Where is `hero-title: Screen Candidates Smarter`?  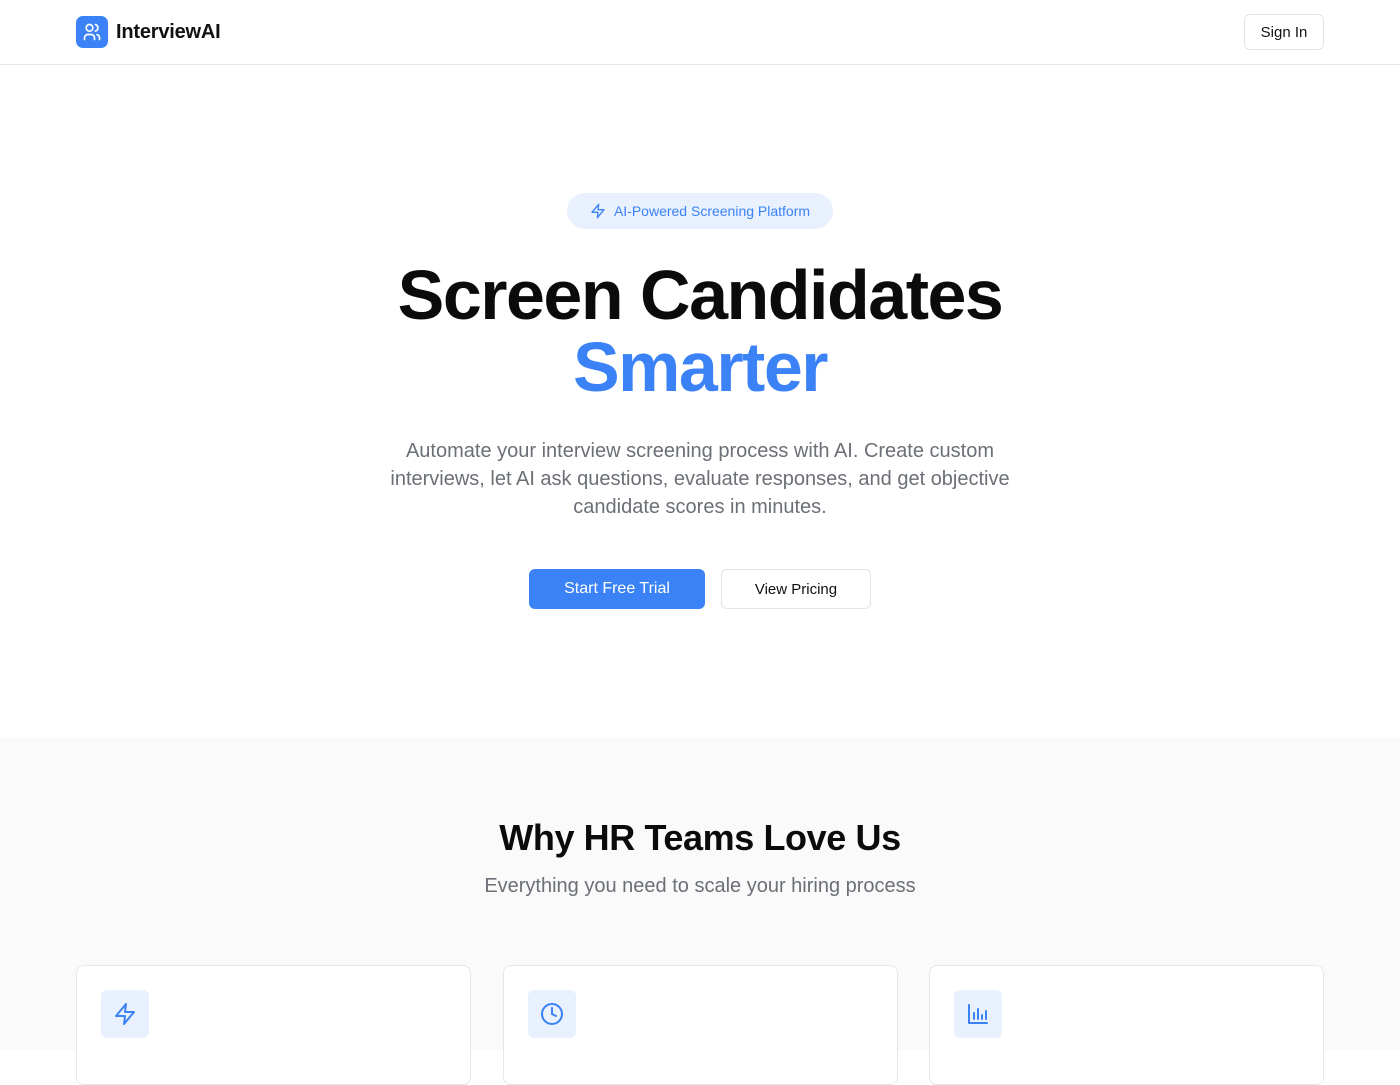 hero-title: Screen Candidates Smarter is located at coordinates (700, 331).